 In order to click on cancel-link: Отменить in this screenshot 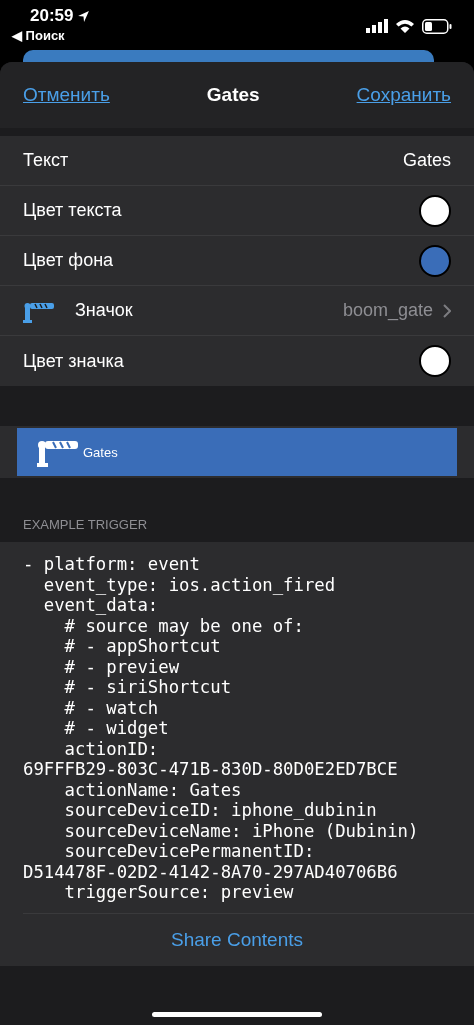, I will do `click(66, 95)`.